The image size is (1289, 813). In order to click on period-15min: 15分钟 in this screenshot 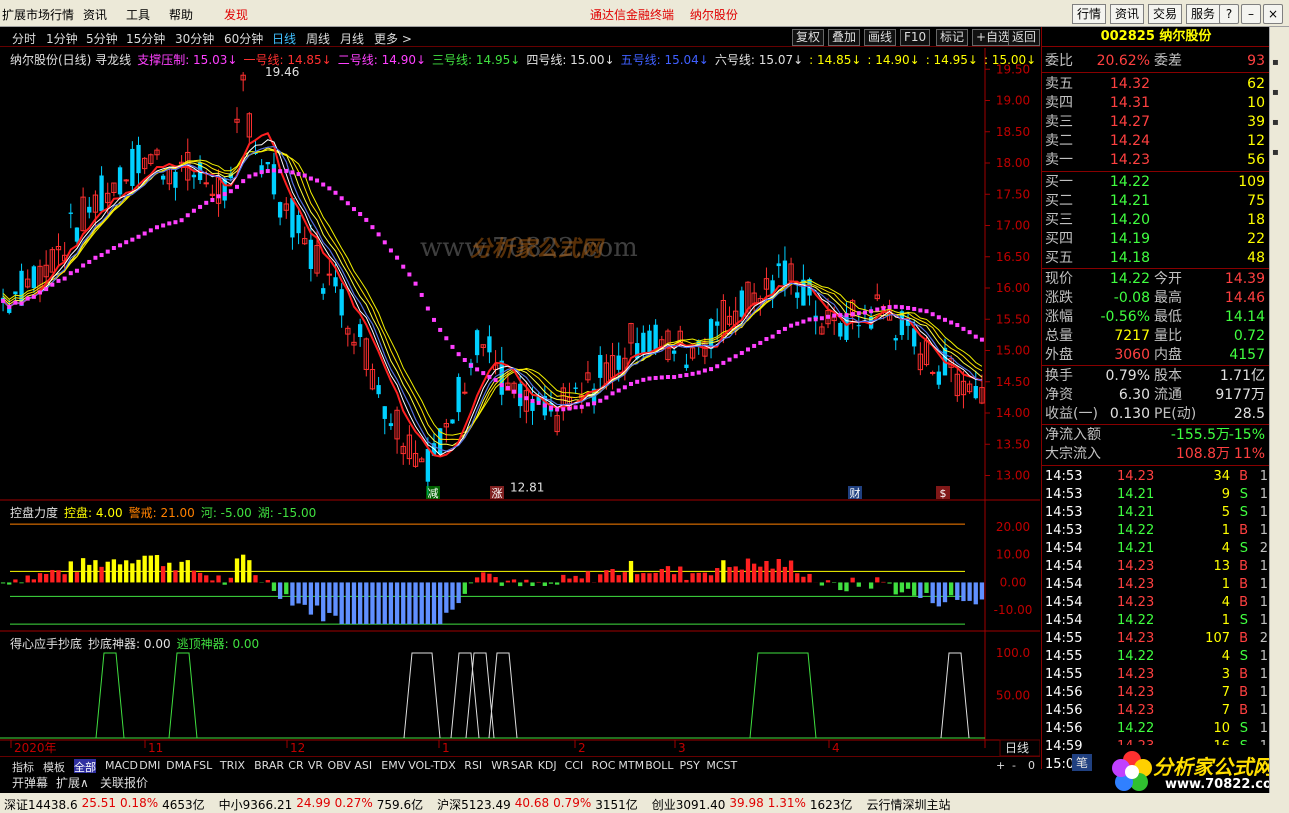, I will do `click(145, 38)`.